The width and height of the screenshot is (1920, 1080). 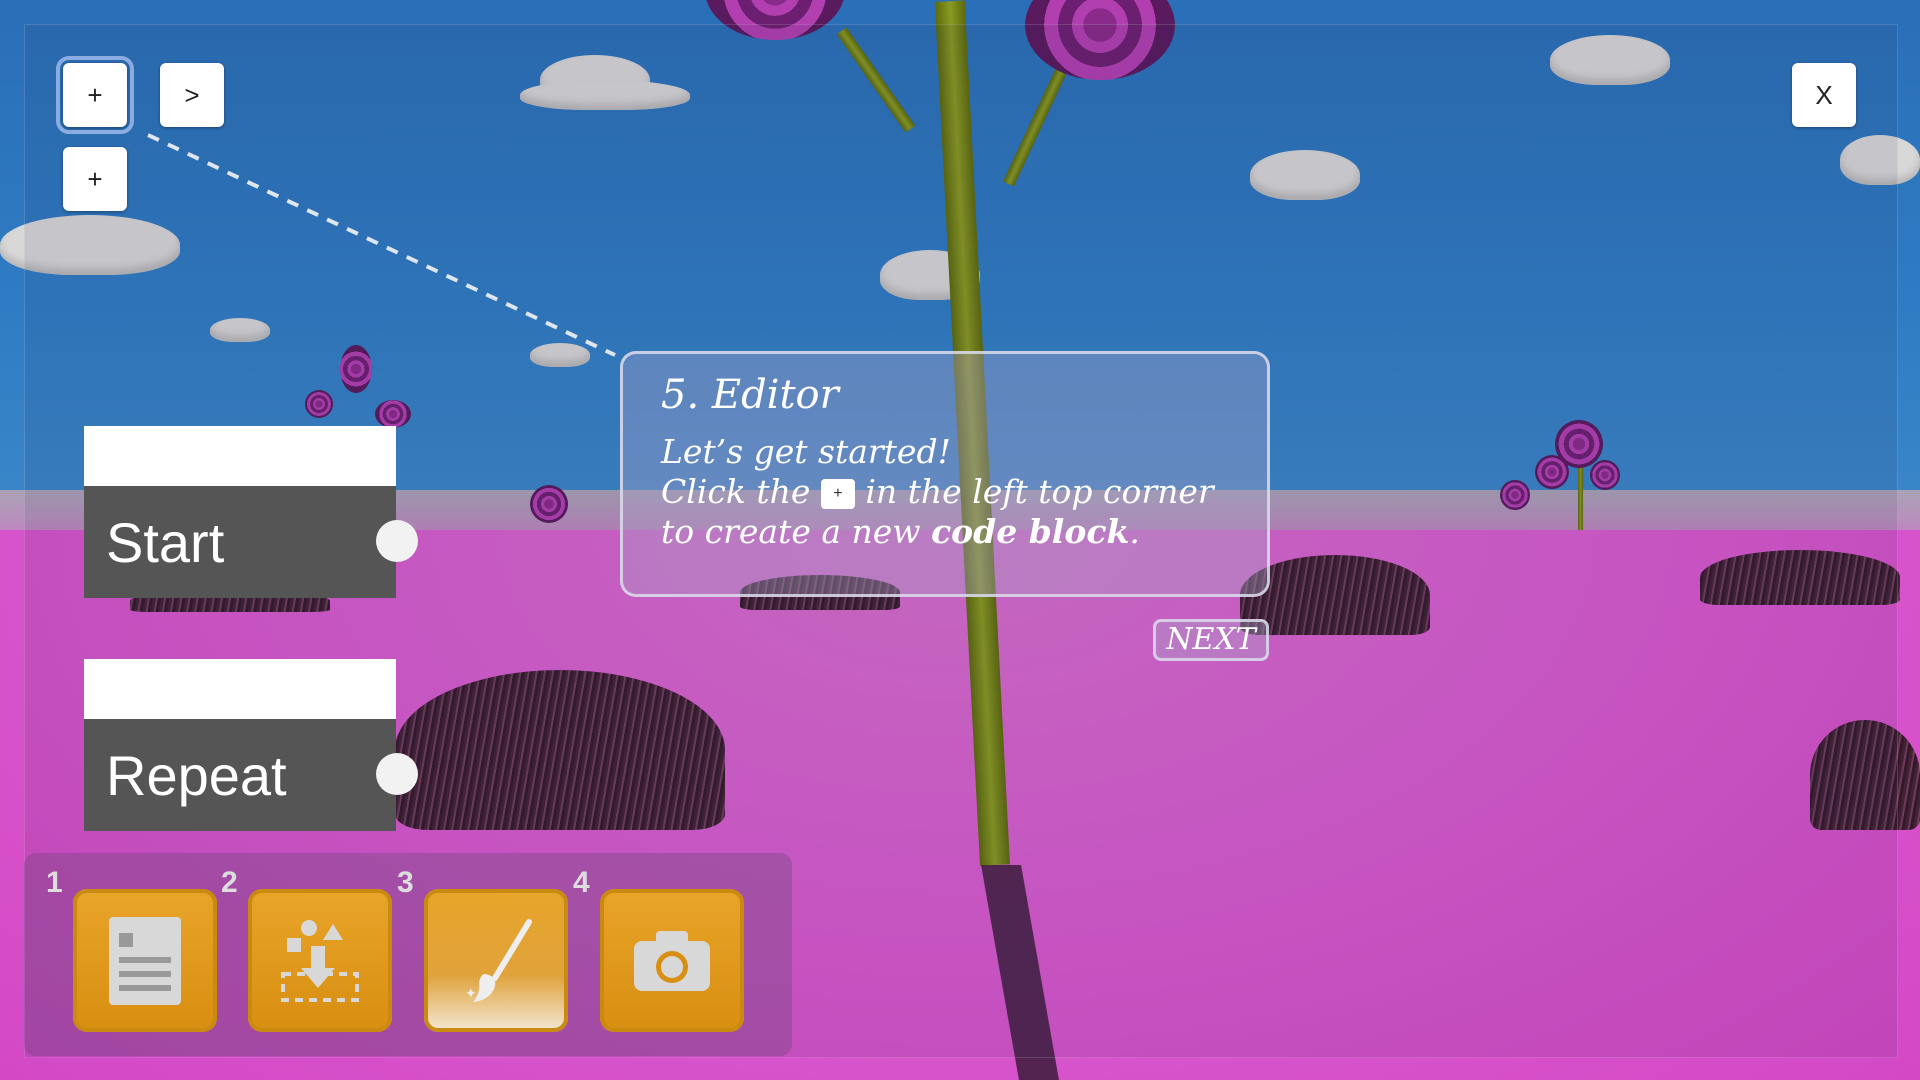 What do you see at coordinates (405, 882) in the screenshot?
I see `tool-hotkey-number: 3` at bounding box center [405, 882].